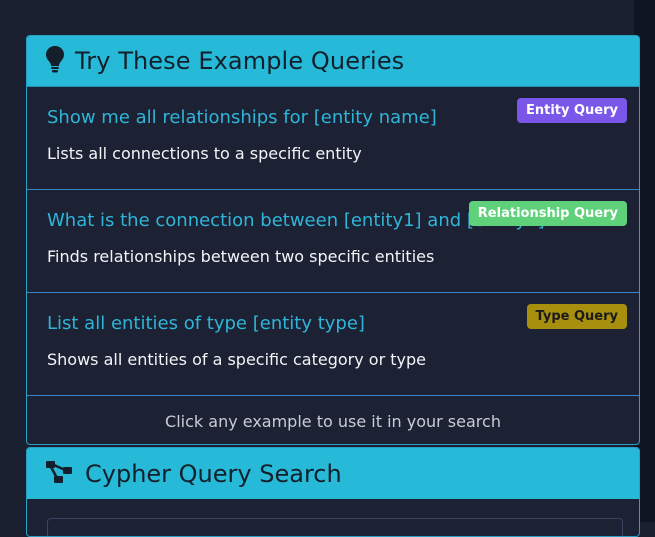 This screenshot has width=655, height=537. I want to click on cypher-query-header: Cypher Query Search, so click(333, 473).